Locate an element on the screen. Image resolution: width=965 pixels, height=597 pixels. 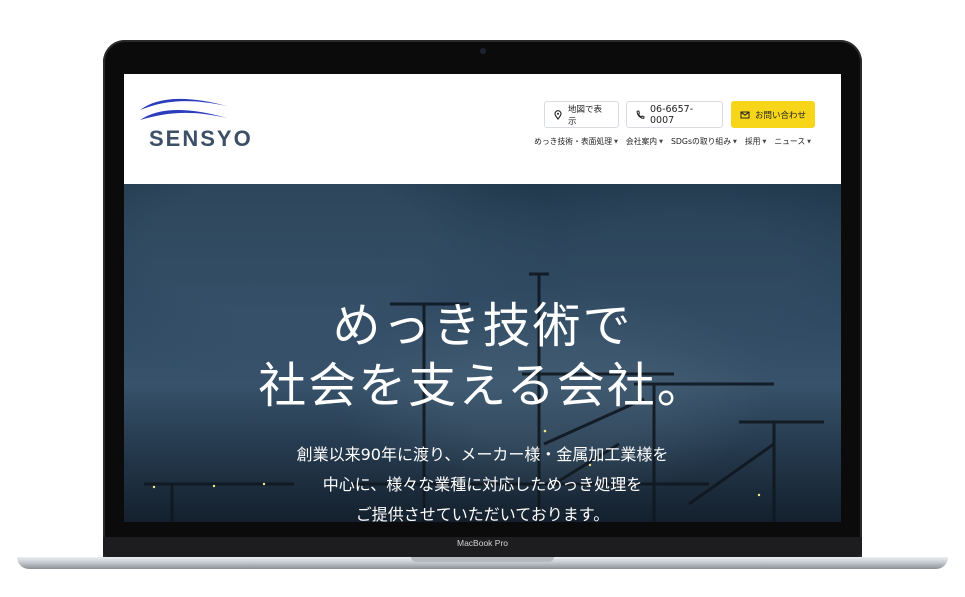
map-button: 地図で表示 is located at coordinates (581, 114).